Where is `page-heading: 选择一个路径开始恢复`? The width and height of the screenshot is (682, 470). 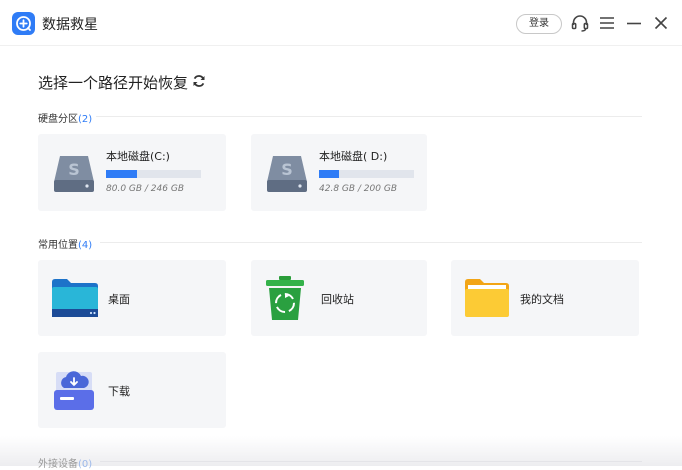 page-heading: 选择一个路径开始恢复 is located at coordinates (113, 83).